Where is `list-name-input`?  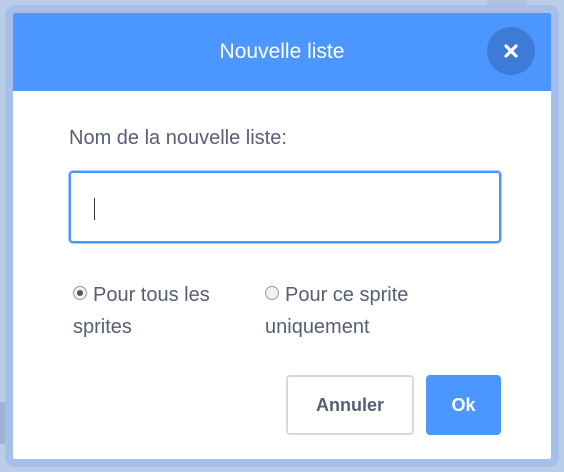 list-name-input is located at coordinates (285, 207).